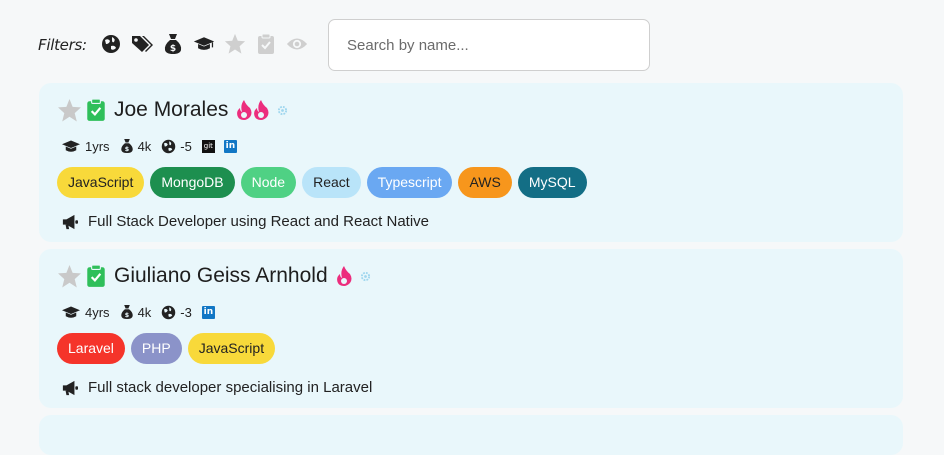  I want to click on skill-tag: Typescript, so click(409, 182).